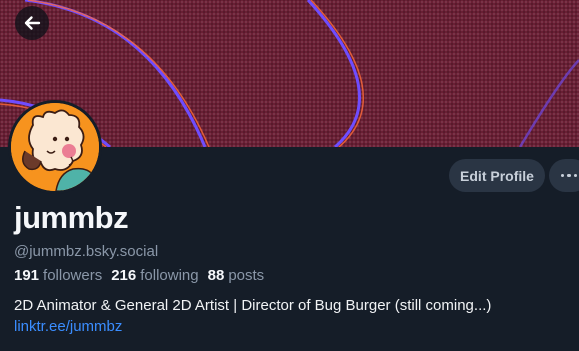 The width and height of the screenshot is (579, 351). What do you see at coordinates (71, 217) in the screenshot?
I see `display-name: jummbz` at bounding box center [71, 217].